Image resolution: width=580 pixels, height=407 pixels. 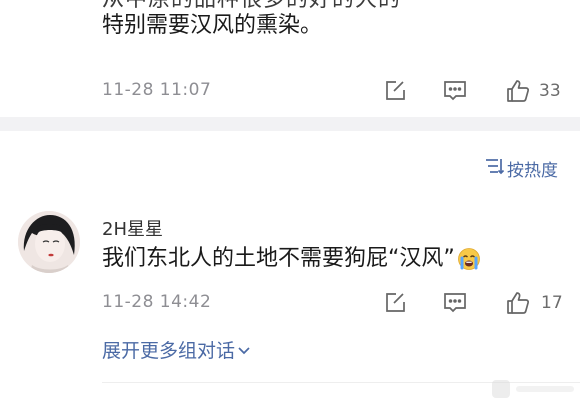 I want to click on comment-text: 我们东北人的土地不需要狗屁“汉风”, so click(x=278, y=258).